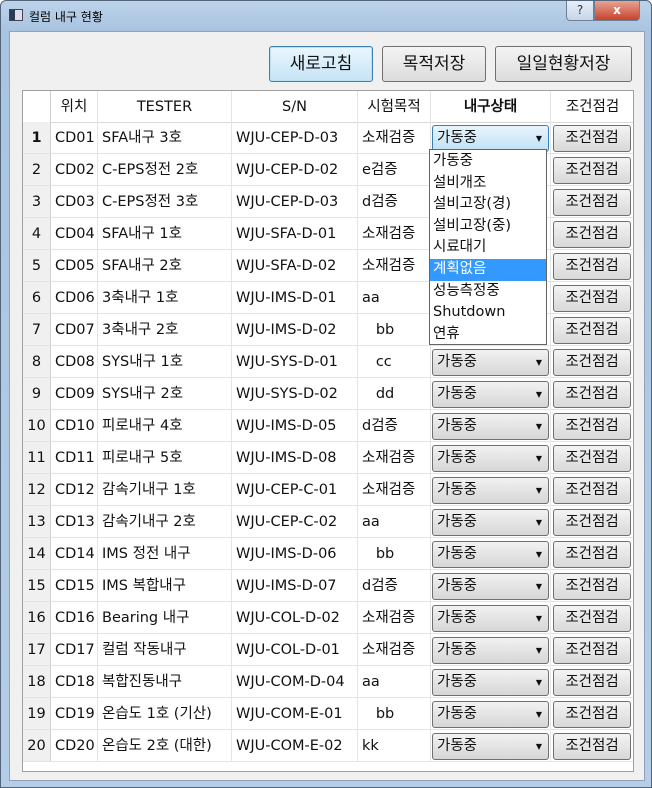 The width and height of the screenshot is (652, 788). Describe the element at coordinates (321, 64) in the screenshot. I see `refresh-button: 새로고침` at that location.